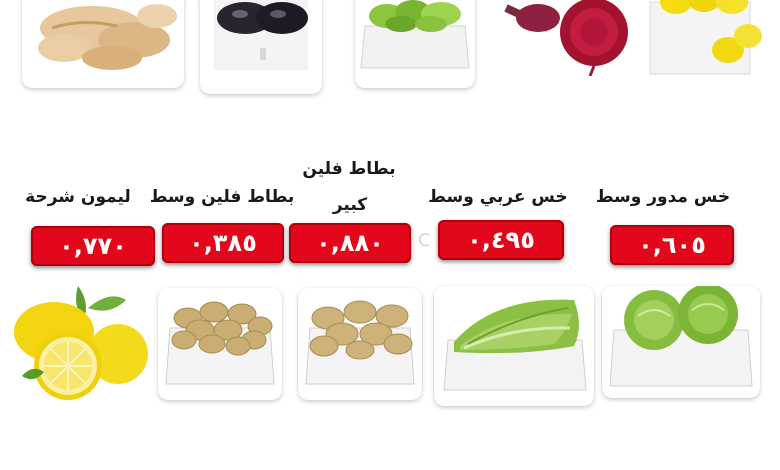 The width and height of the screenshot is (780, 470). I want to click on romaine-lettuce-icon, so click(515, 345).